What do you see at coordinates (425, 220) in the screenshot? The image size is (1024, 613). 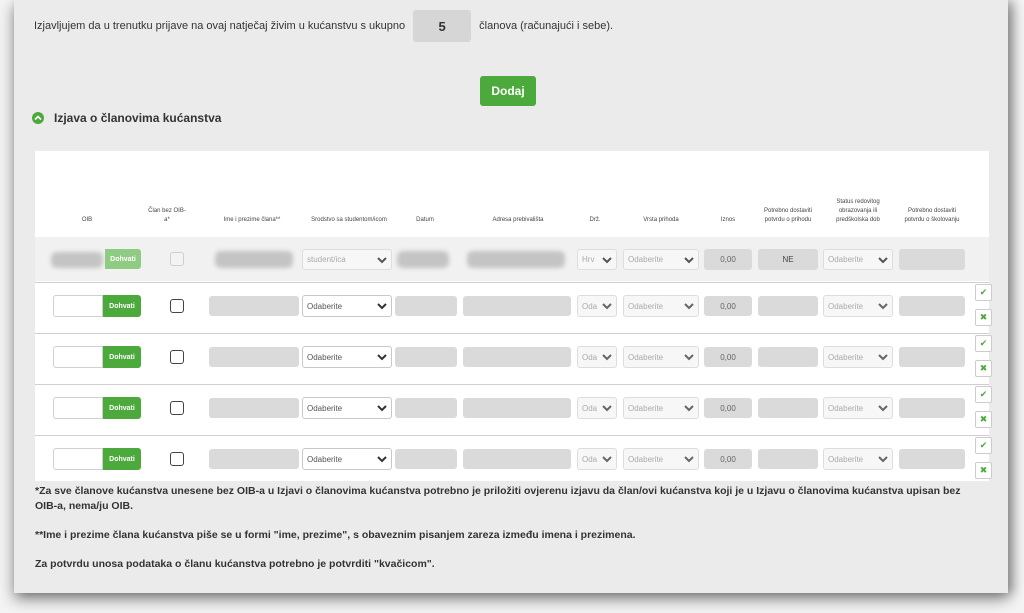 I see `header-date: Datum` at bounding box center [425, 220].